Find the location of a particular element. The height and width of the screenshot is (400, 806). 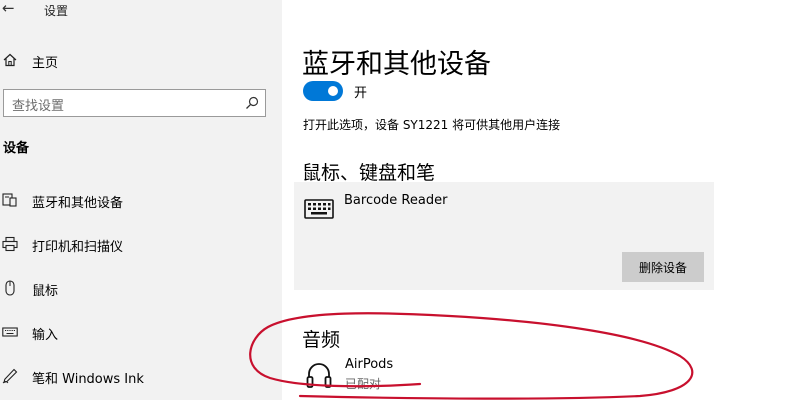

audio-device-status: 已配对 is located at coordinates (363, 384).